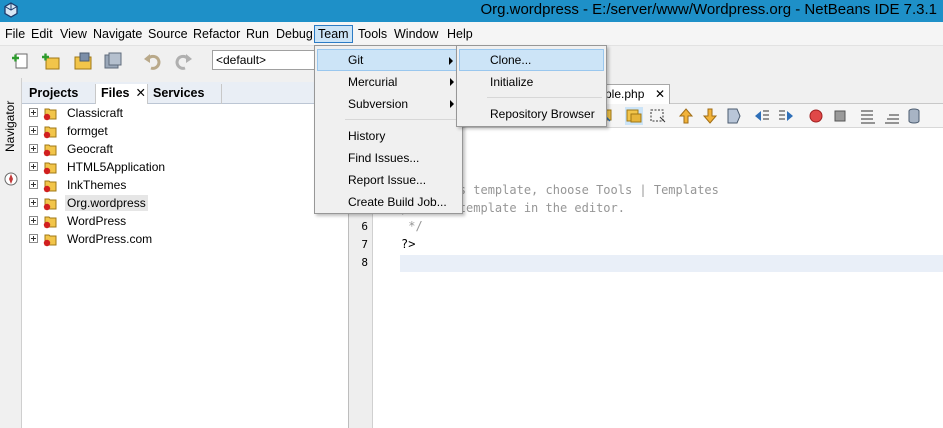  Describe the element at coordinates (634, 116) in the screenshot. I see `toggle-rect-select-icon` at that location.